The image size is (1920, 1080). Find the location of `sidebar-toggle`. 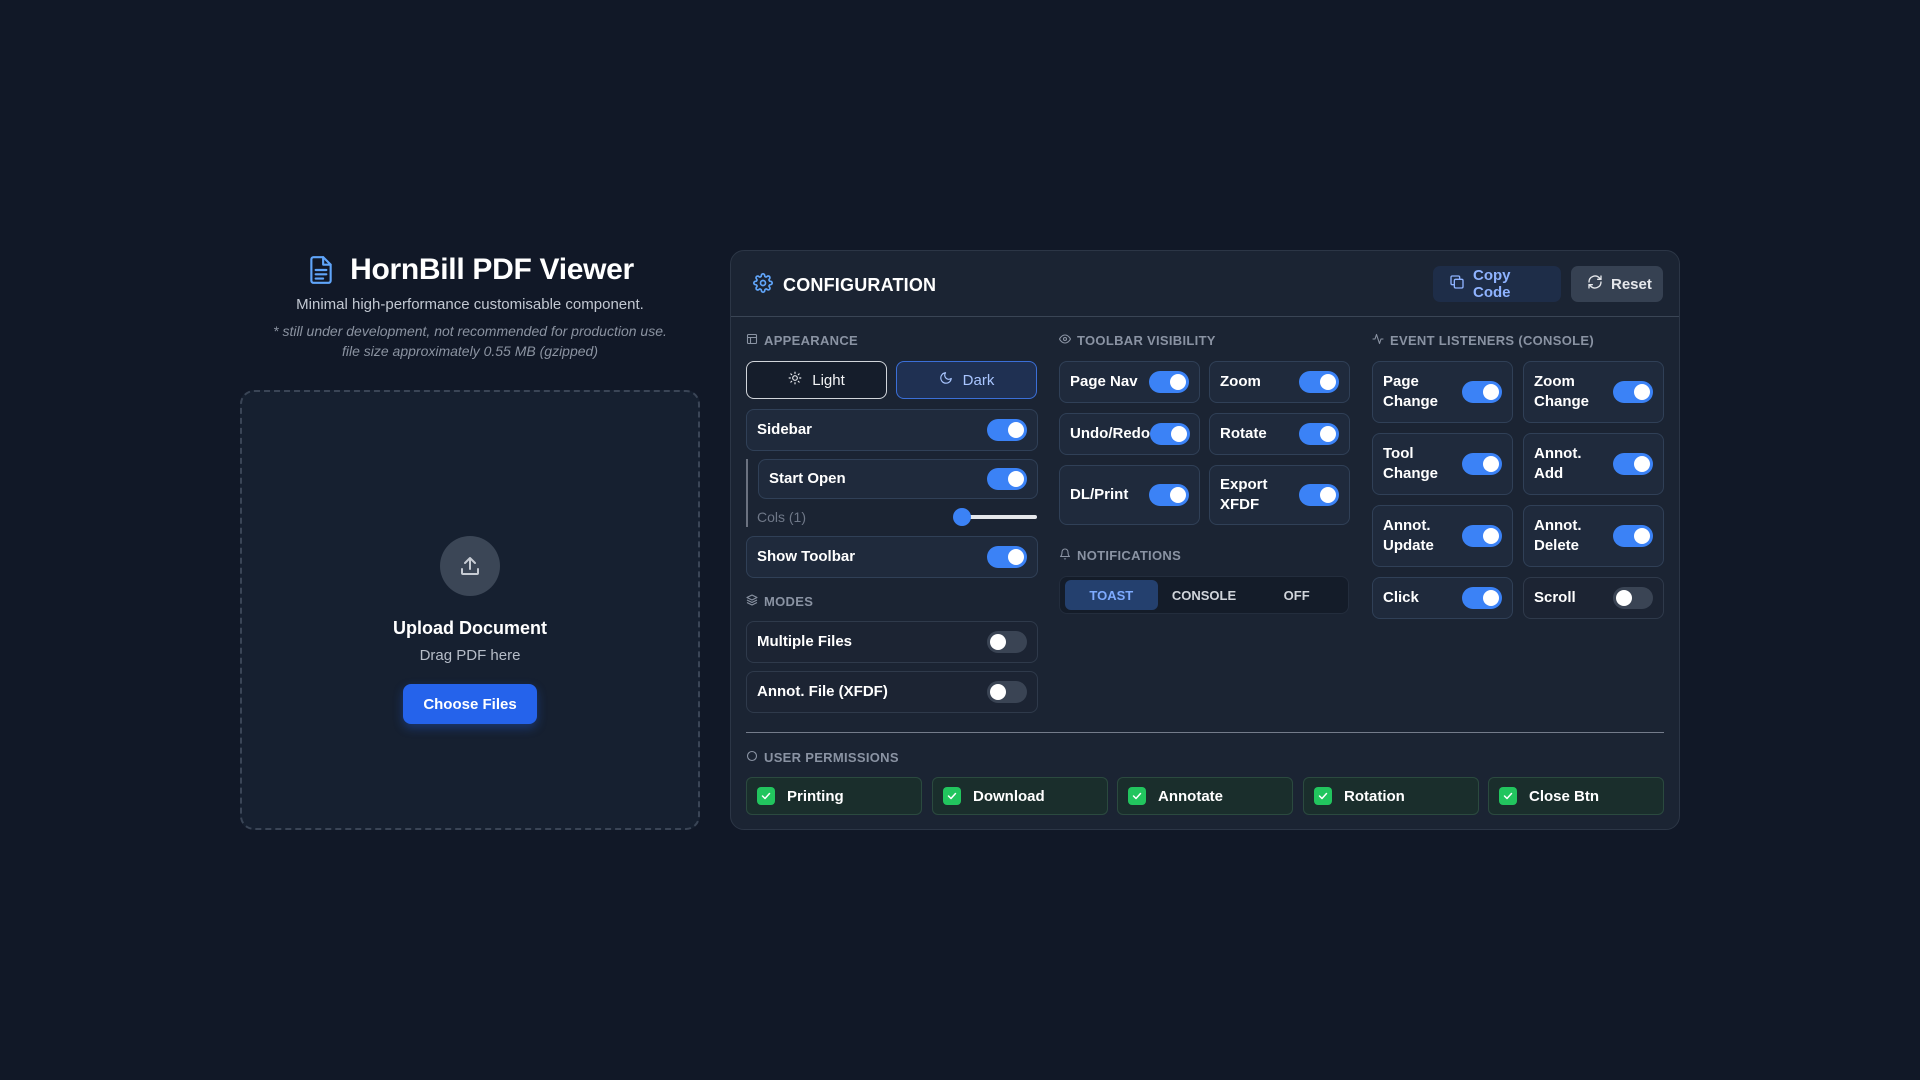

sidebar-toggle is located at coordinates (1007, 430).